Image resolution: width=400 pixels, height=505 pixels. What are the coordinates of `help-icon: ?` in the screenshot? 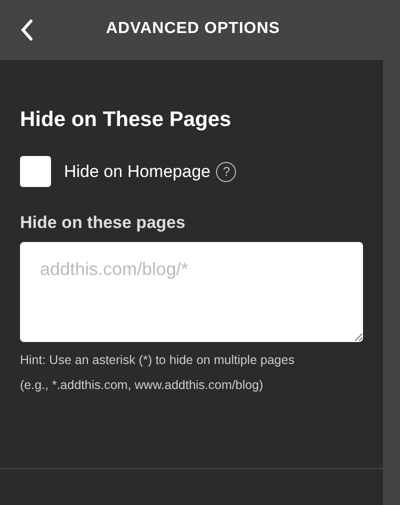 It's located at (226, 172).